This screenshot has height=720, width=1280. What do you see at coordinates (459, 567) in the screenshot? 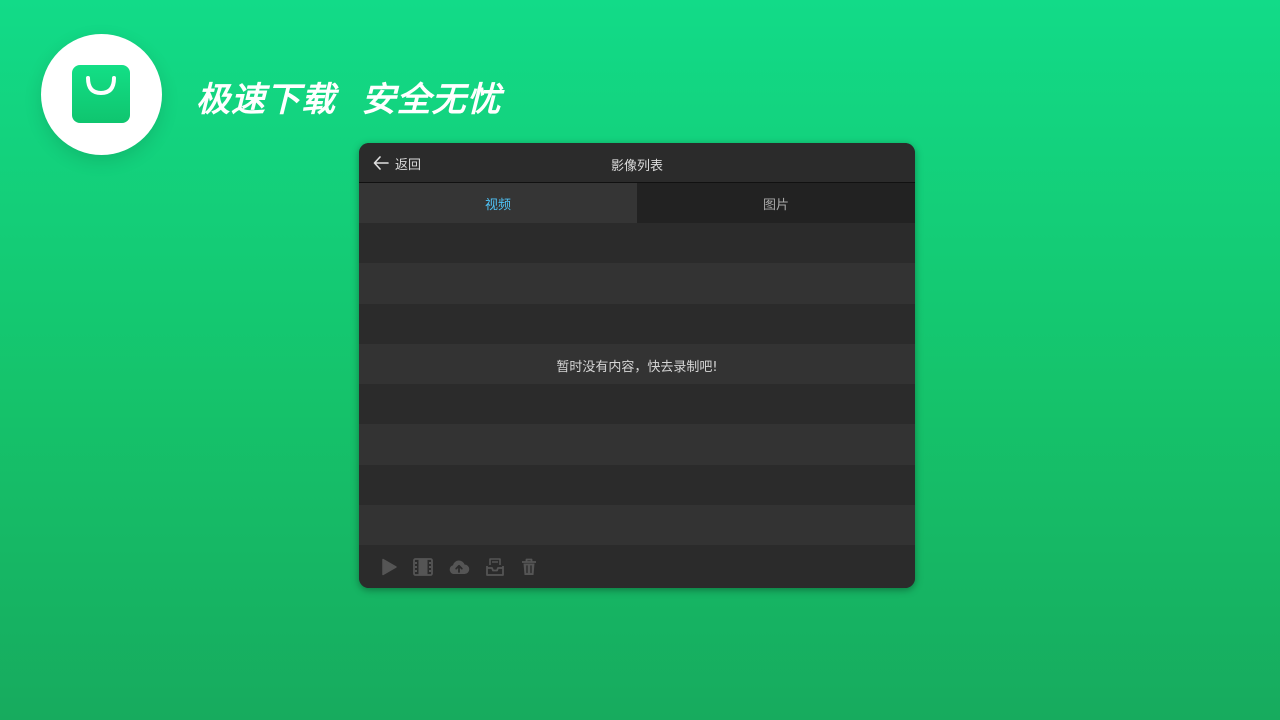
I see `cloud-upload-icon` at bounding box center [459, 567].